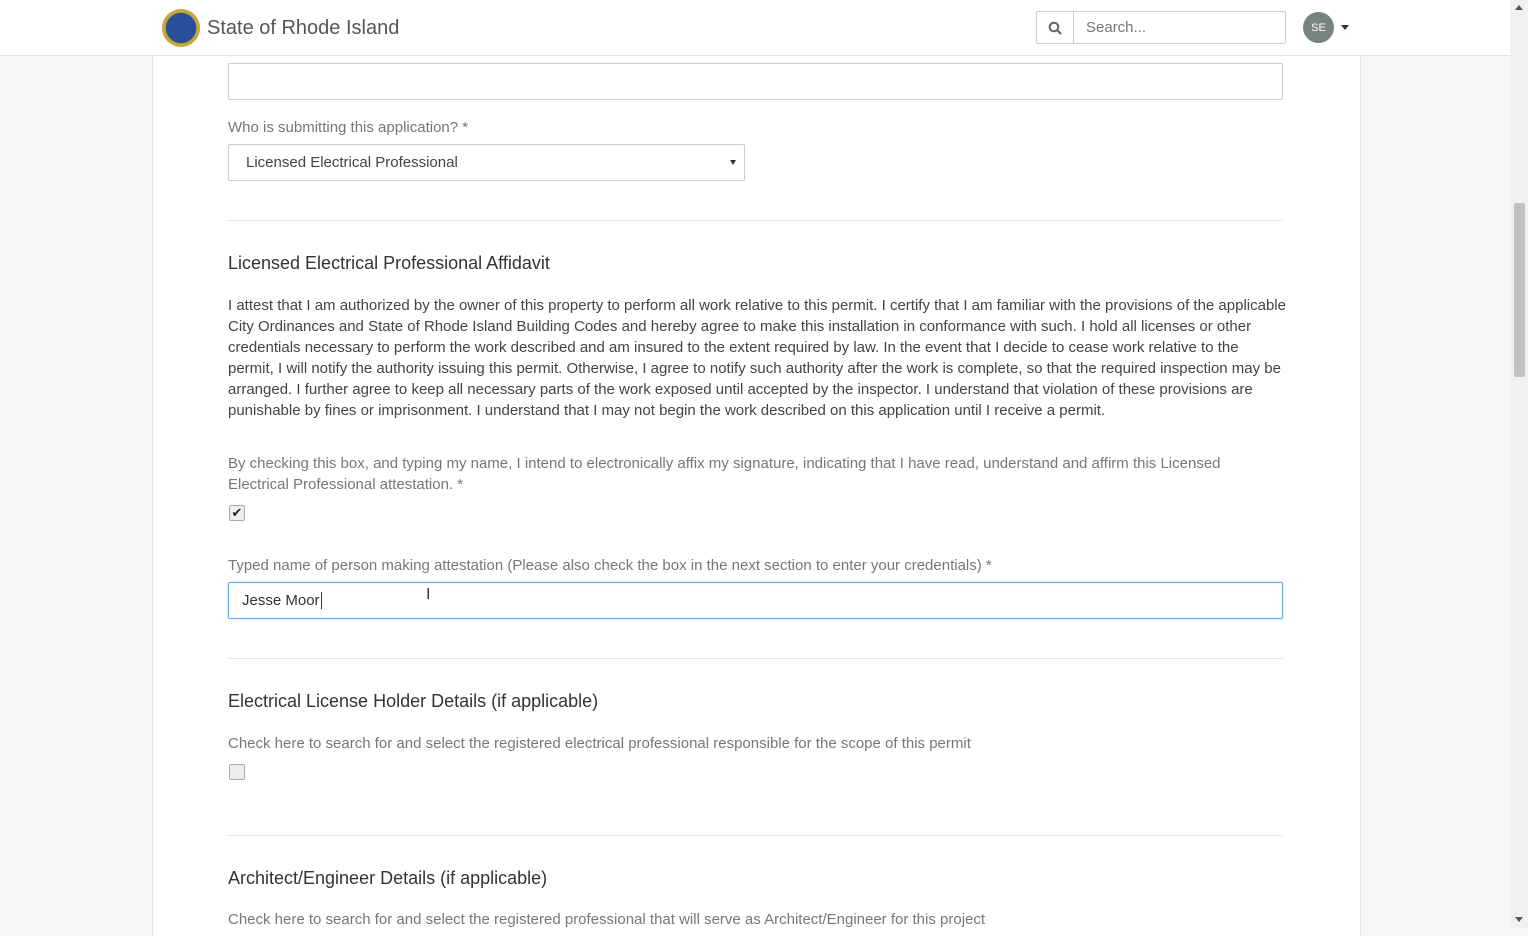 Image resolution: width=1528 pixels, height=936 pixels. I want to click on chevron-down-icon, so click(733, 162).